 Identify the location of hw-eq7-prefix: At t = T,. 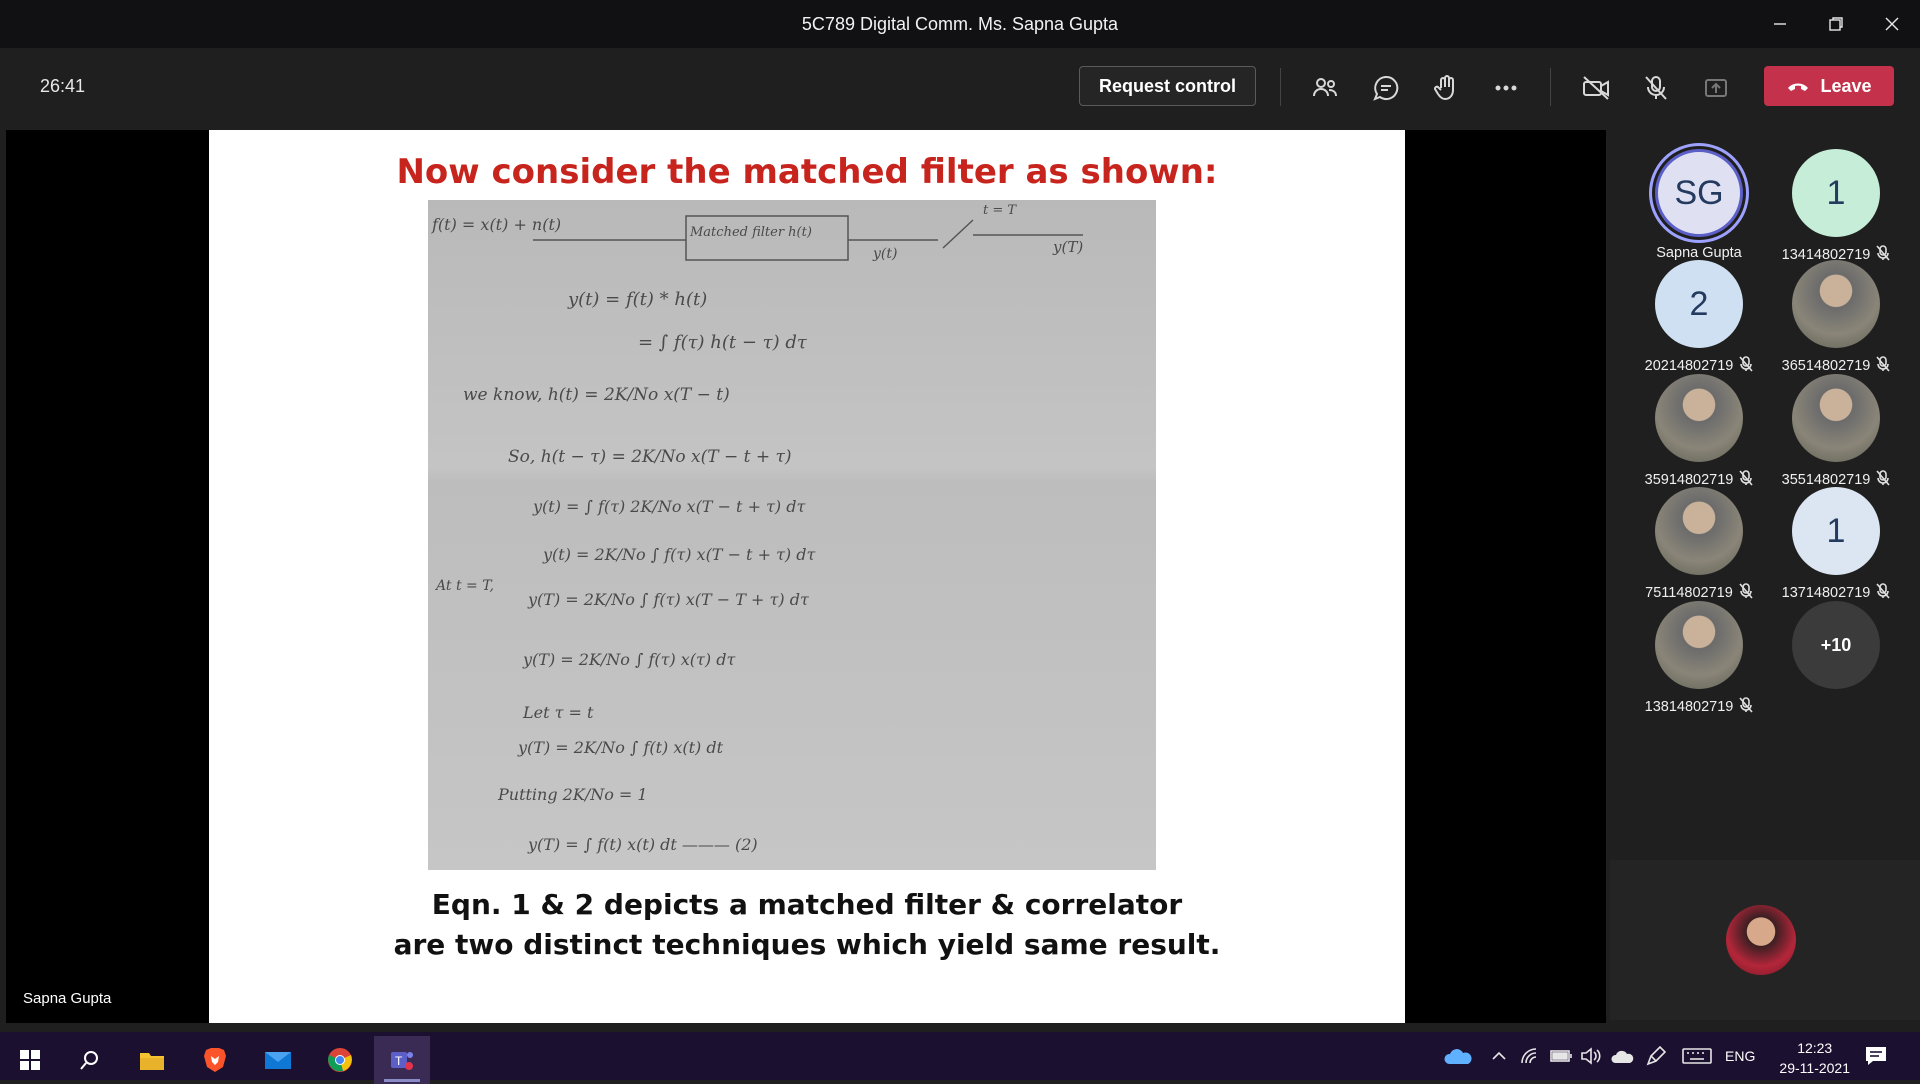
(464, 586).